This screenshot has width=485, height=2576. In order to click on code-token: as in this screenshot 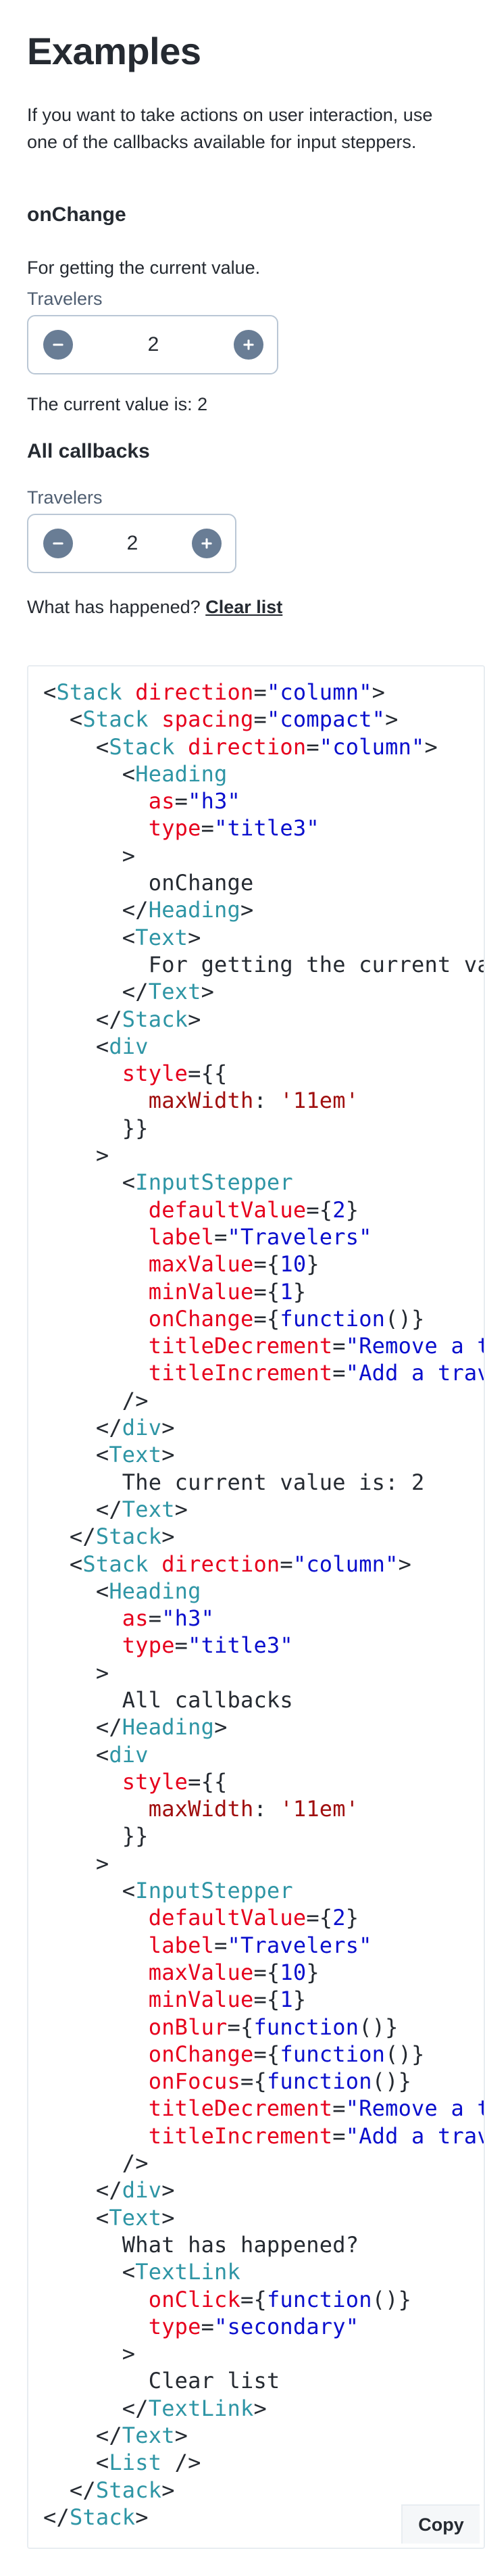, I will do `click(161, 801)`.